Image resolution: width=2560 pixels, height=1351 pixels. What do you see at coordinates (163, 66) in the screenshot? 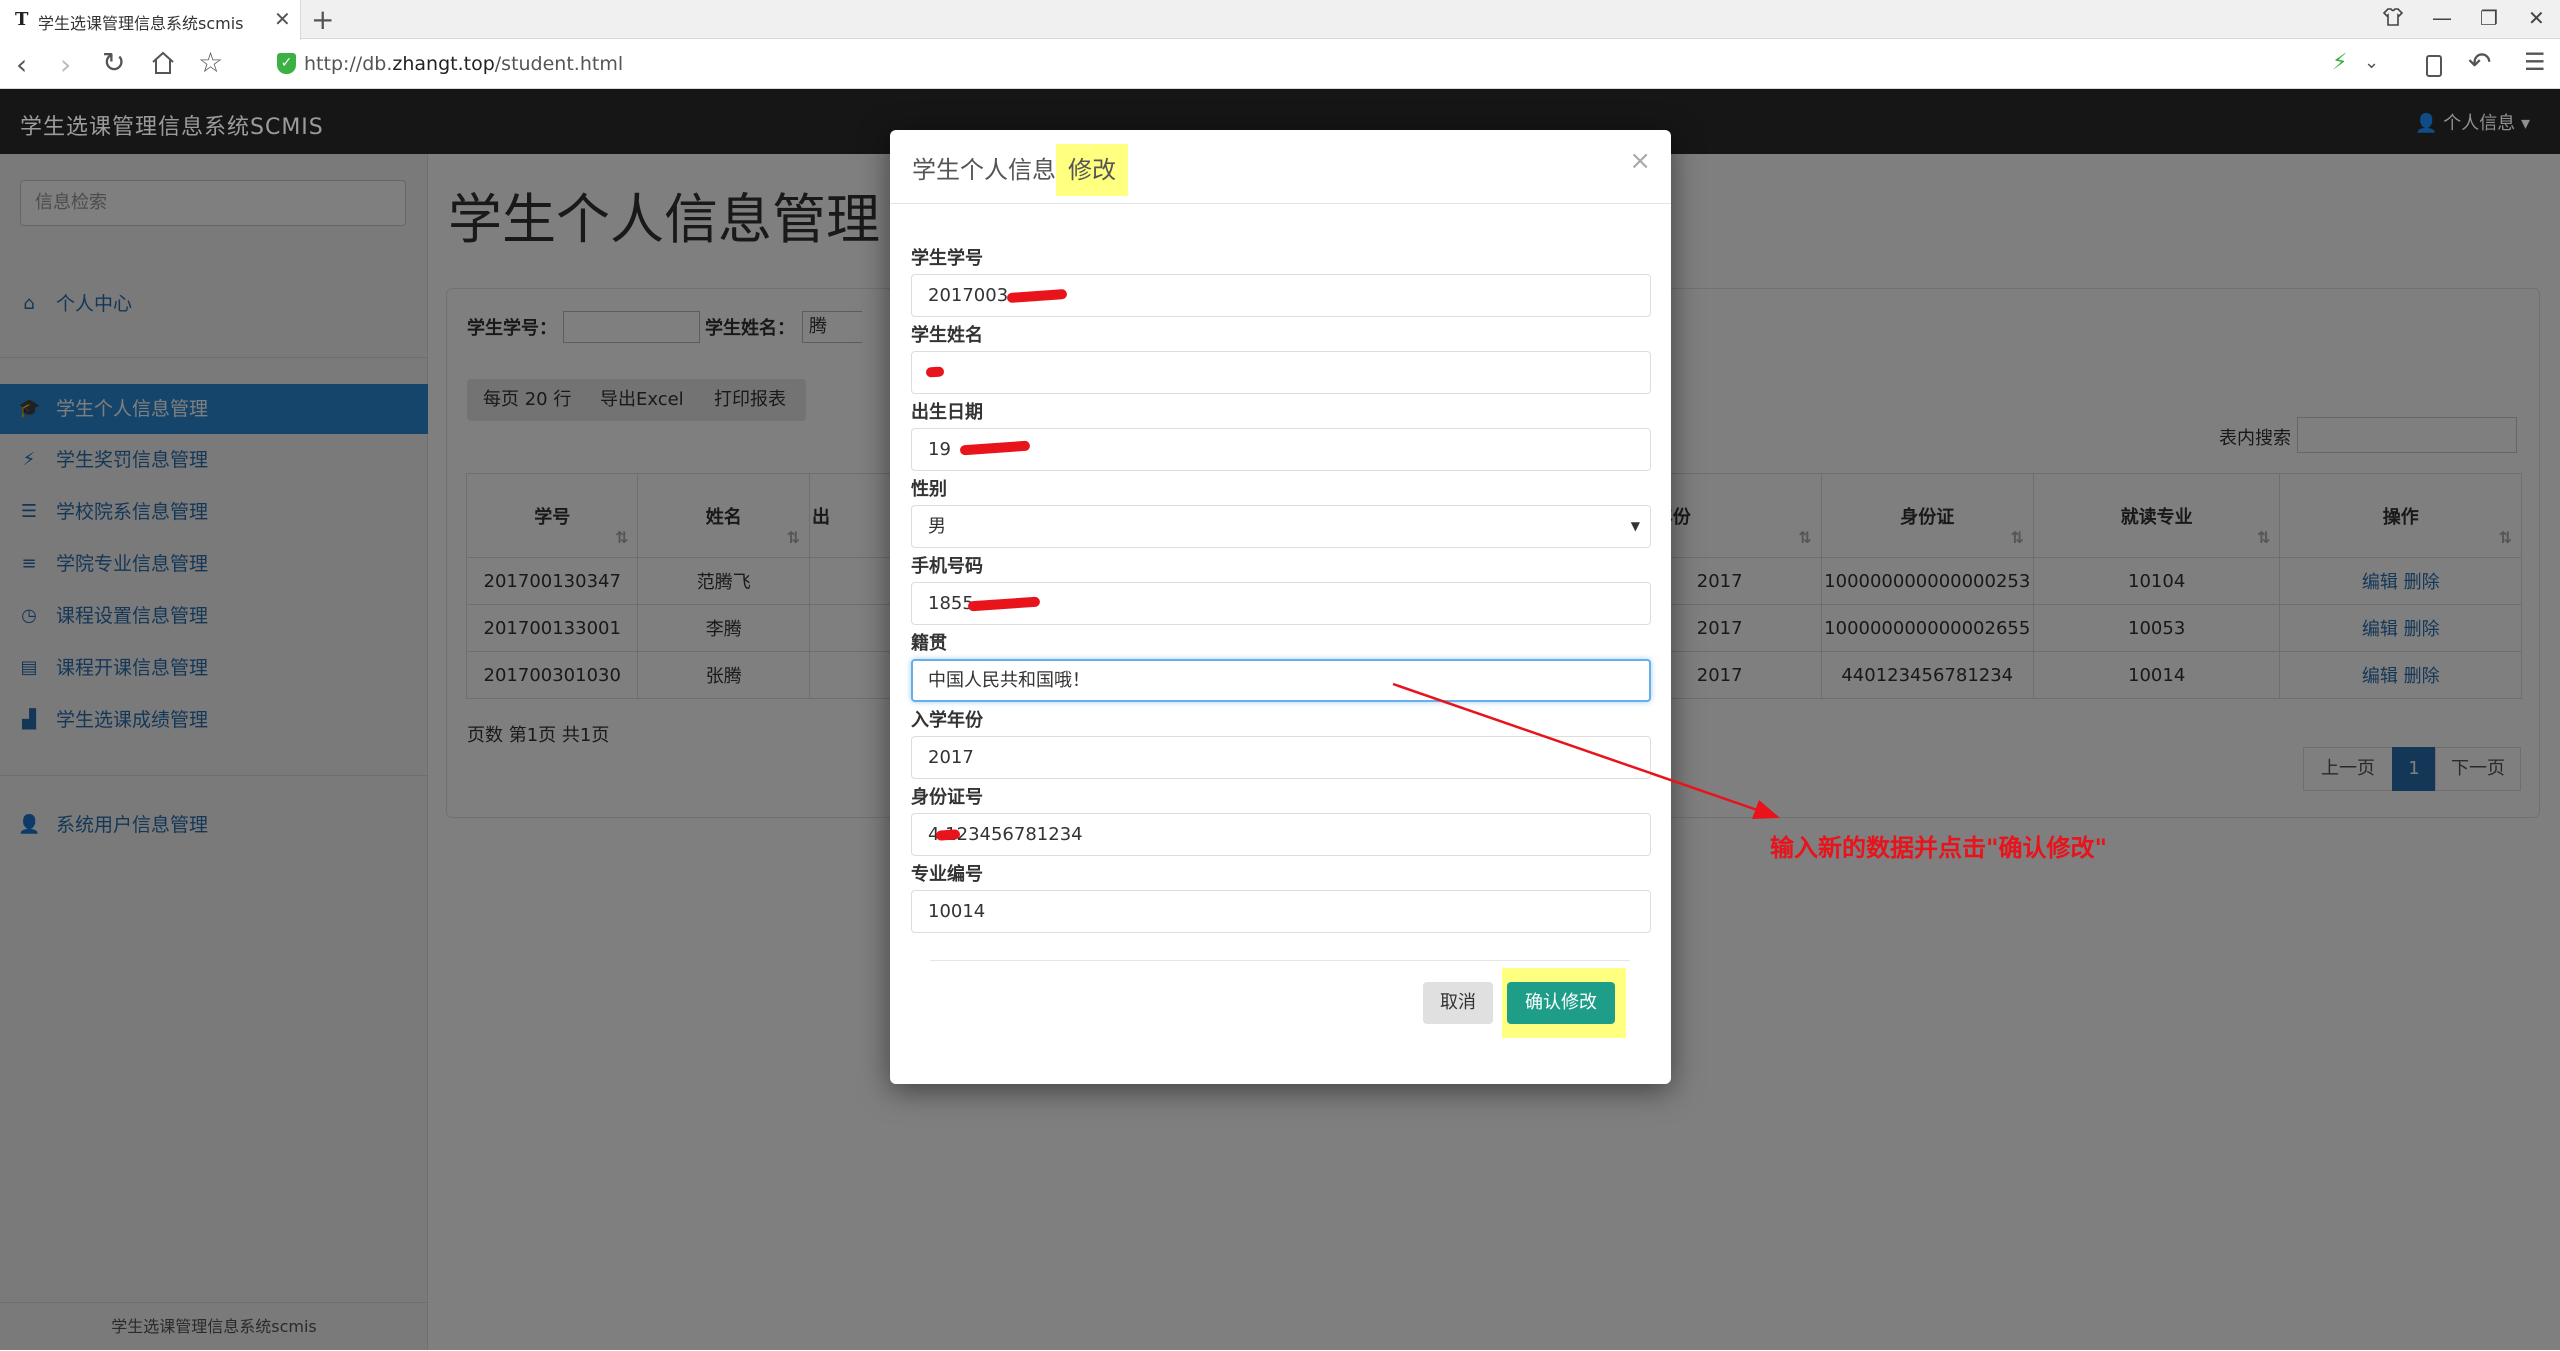
I see `home-icon` at bounding box center [163, 66].